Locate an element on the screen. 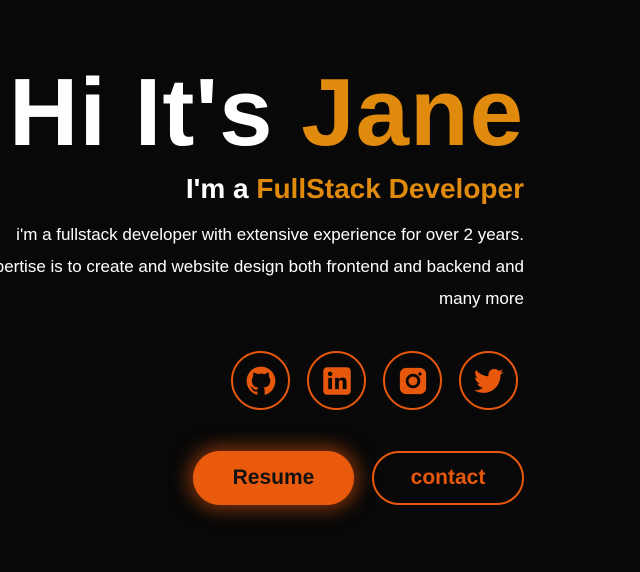  github-icon is located at coordinates (261, 381).